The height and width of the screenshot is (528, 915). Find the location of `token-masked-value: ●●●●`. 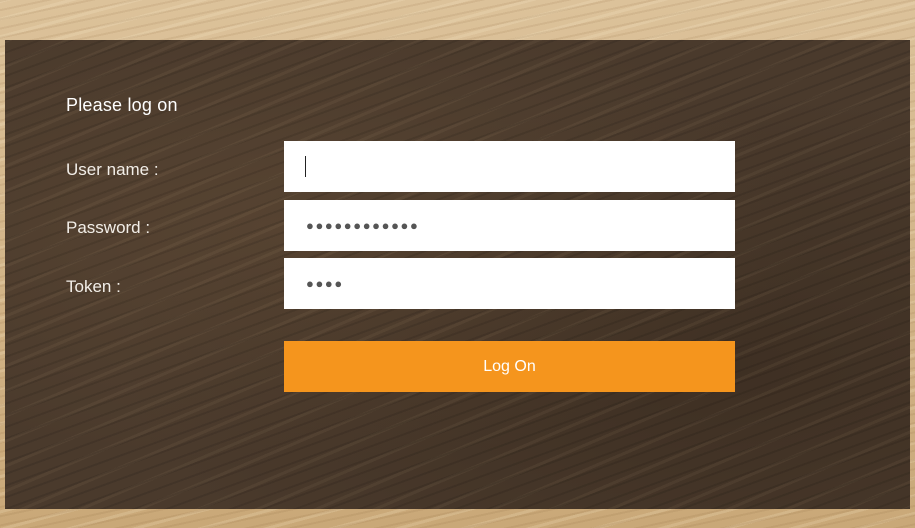

token-masked-value: ●●●● is located at coordinates (325, 283).